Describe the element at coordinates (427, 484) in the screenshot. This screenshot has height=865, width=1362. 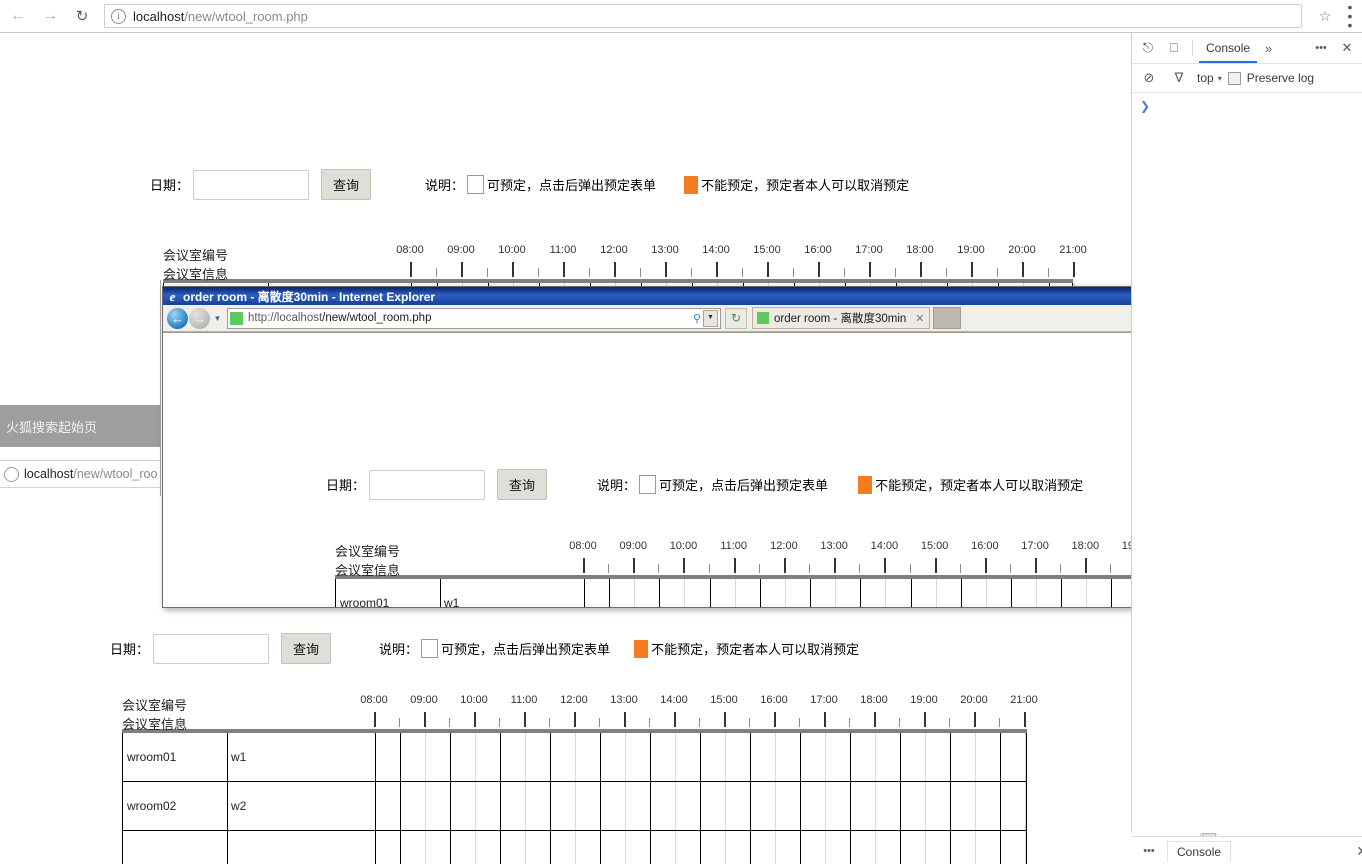
I see `ie-date-input` at that location.